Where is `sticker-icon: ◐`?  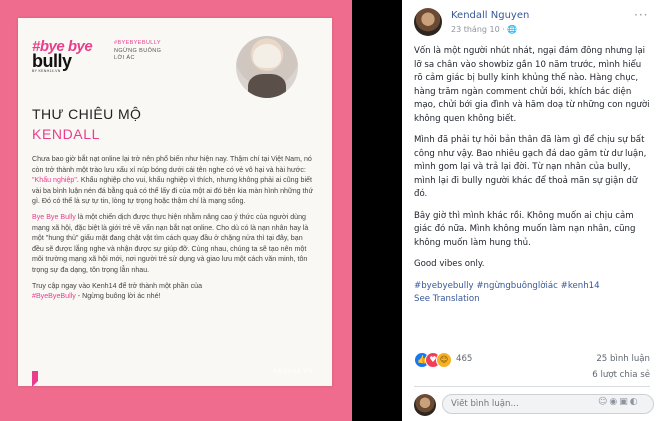
sticker-icon: ◐ is located at coordinates (635, 402).